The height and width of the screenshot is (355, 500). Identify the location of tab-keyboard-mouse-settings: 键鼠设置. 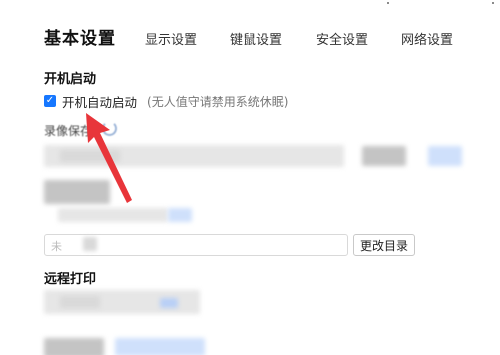
(256, 38).